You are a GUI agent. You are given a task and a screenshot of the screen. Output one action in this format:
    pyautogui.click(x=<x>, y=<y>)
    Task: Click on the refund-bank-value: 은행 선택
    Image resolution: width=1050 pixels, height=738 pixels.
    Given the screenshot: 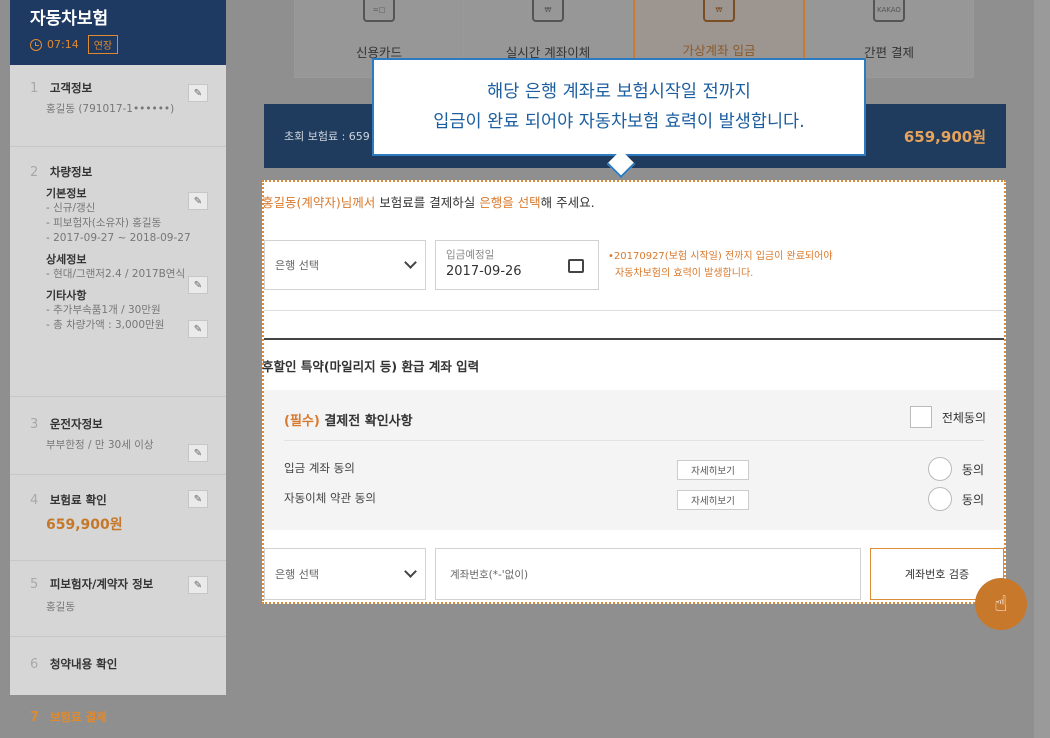 What is the action you would take?
    pyautogui.click(x=297, y=574)
    